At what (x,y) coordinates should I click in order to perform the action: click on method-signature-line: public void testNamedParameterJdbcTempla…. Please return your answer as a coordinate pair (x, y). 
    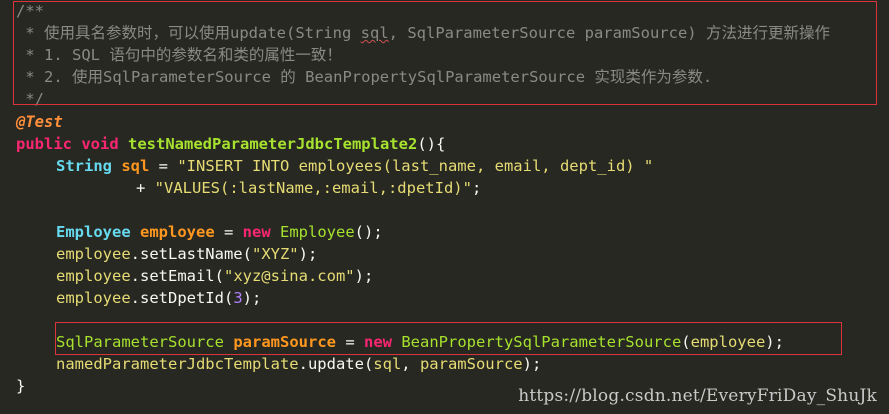
    Looking at the image, I should click on (230, 144).